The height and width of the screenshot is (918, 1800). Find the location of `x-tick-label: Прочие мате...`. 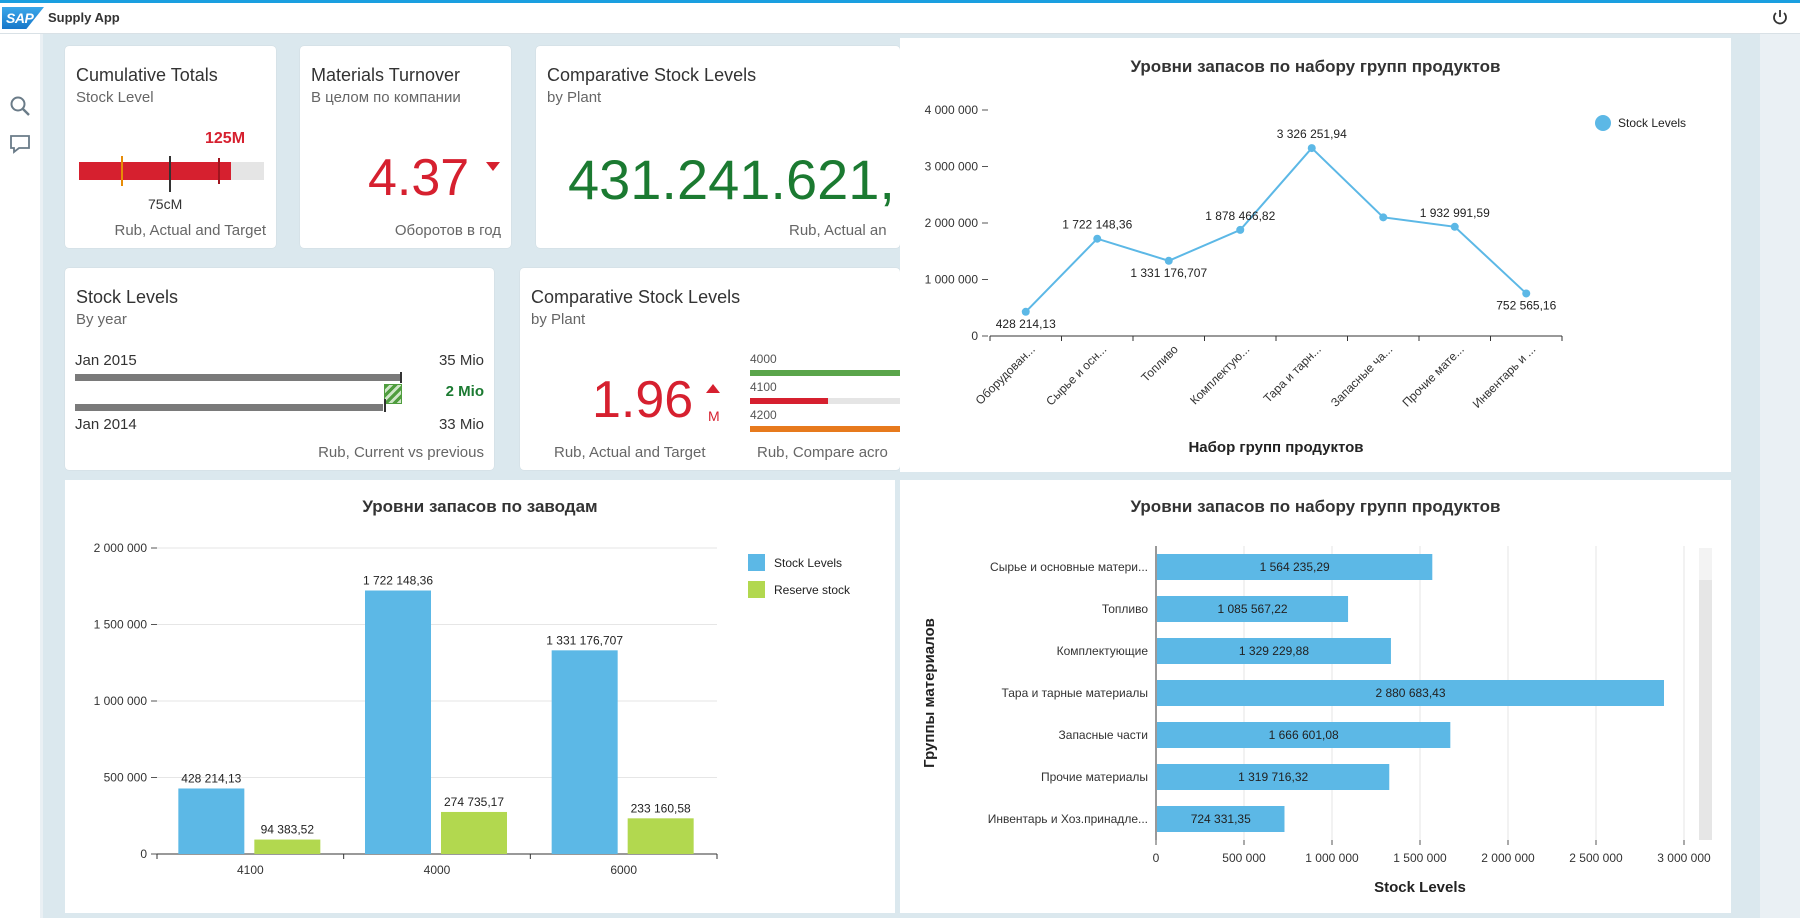

x-tick-label: Прочие мате... is located at coordinates (1432, 375).